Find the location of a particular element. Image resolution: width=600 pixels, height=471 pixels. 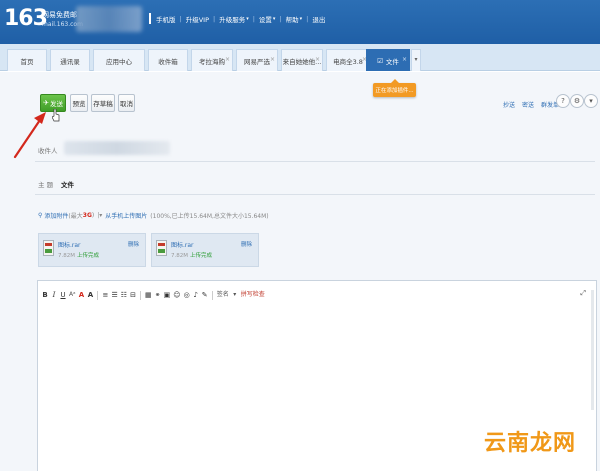

image-icon: ▣ is located at coordinates (167, 295).